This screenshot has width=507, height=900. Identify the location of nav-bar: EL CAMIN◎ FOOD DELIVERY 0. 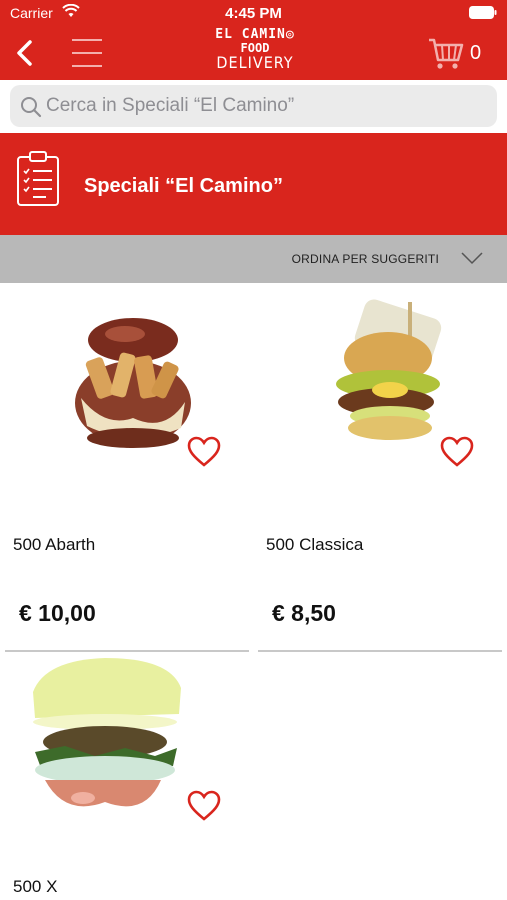
(253, 53).